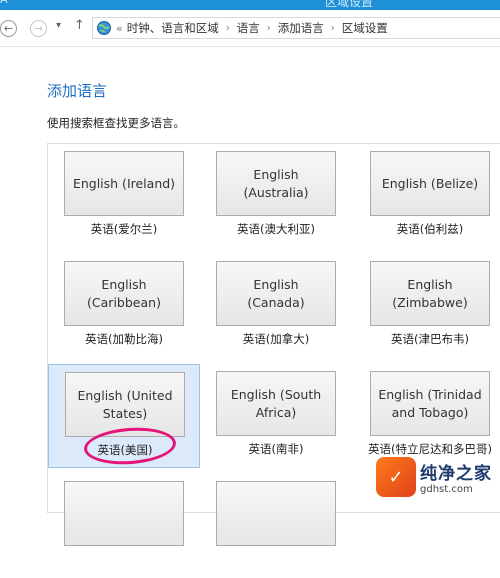 The width and height of the screenshot is (500, 578). I want to click on breadcrumb-clock-language-region: 时钟、语言和区域, so click(173, 28).